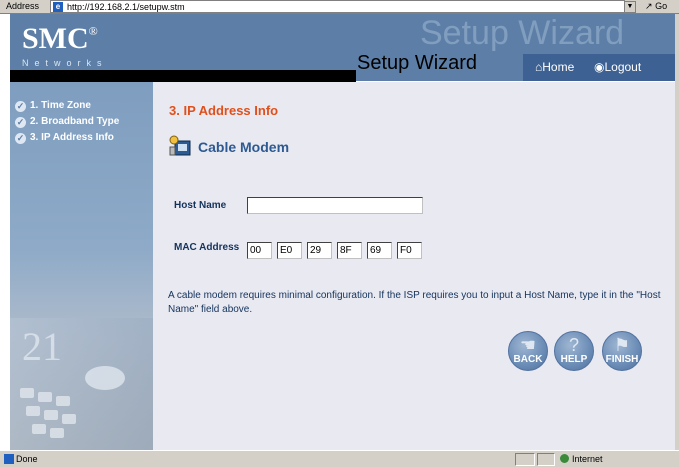 The width and height of the screenshot is (679, 467). Describe the element at coordinates (409, 250) in the screenshot. I see `mac-octet-6-input` at that location.